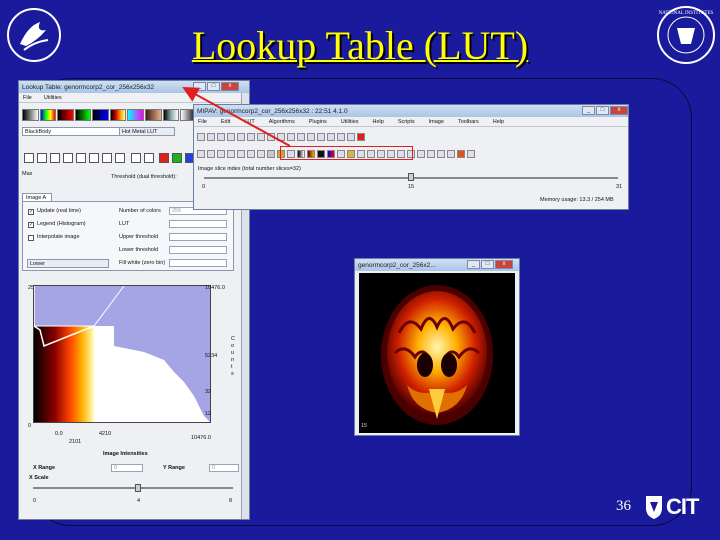 The height and width of the screenshot is (540, 720). Describe the element at coordinates (124, 224) in the screenshot. I see `lut-field-label: LUT` at that location.